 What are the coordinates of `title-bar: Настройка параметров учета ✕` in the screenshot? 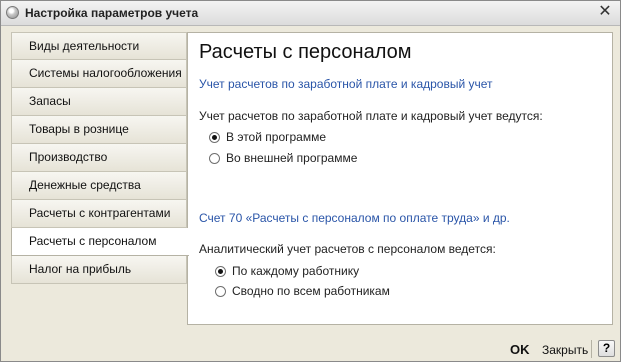 It's located at (310, 13).